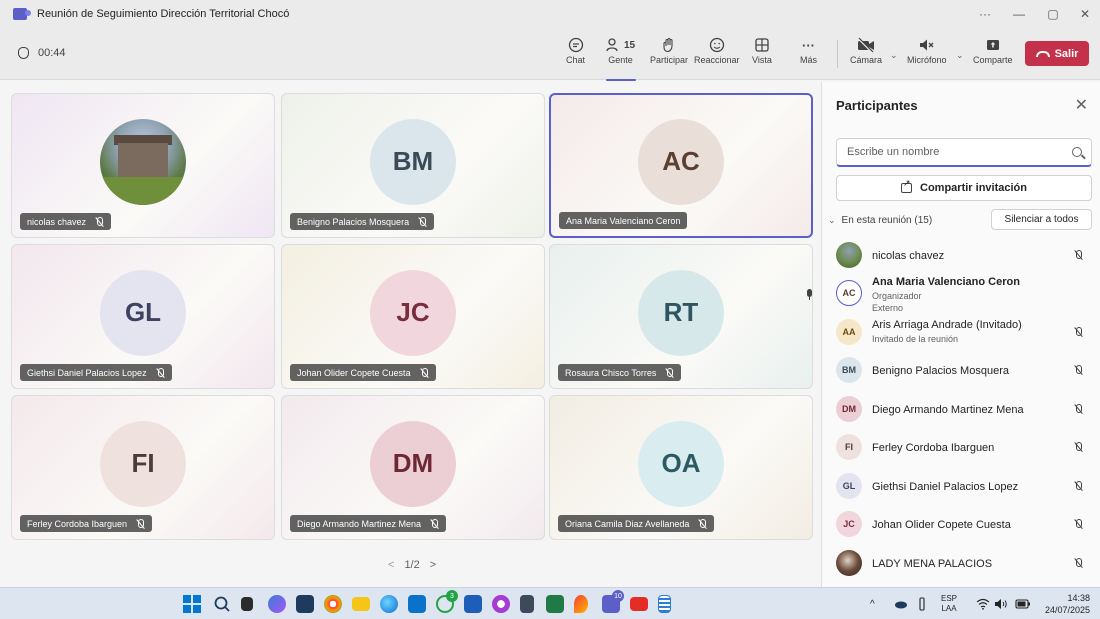 The image size is (1100, 619). I want to click on mic-on-icon, so click(809, 295).